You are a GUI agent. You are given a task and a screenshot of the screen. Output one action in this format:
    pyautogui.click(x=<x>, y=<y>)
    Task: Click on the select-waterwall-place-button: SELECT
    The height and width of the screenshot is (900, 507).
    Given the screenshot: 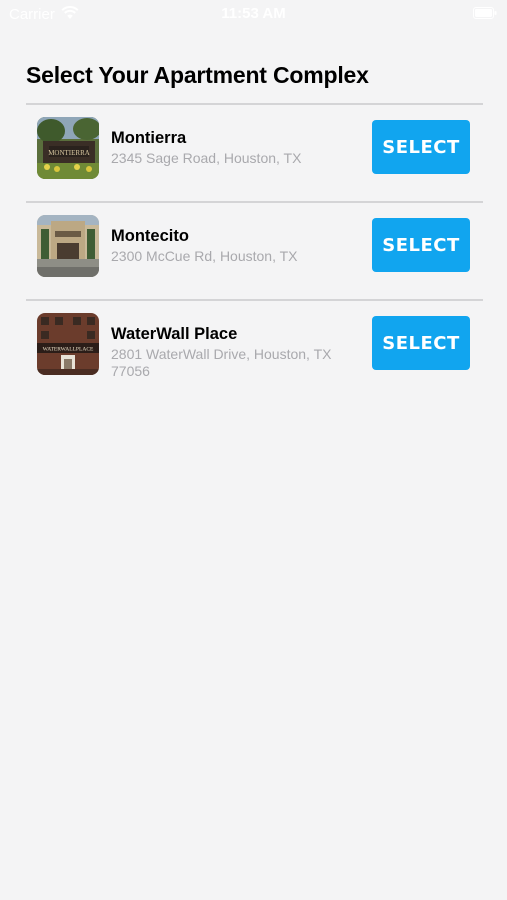 What is the action you would take?
    pyautogui.click(x=421, y=343)
    